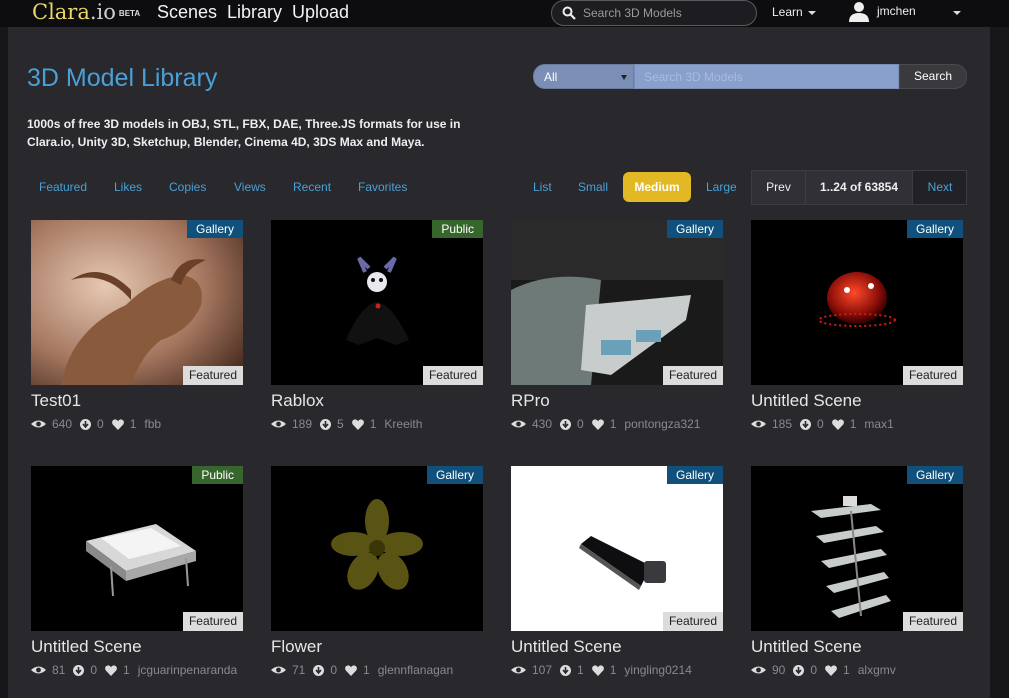  What do you see at coordinates (877, 670) in the screenshot?
I see `model-author: alxgmv` at bounding box center [877, 670].